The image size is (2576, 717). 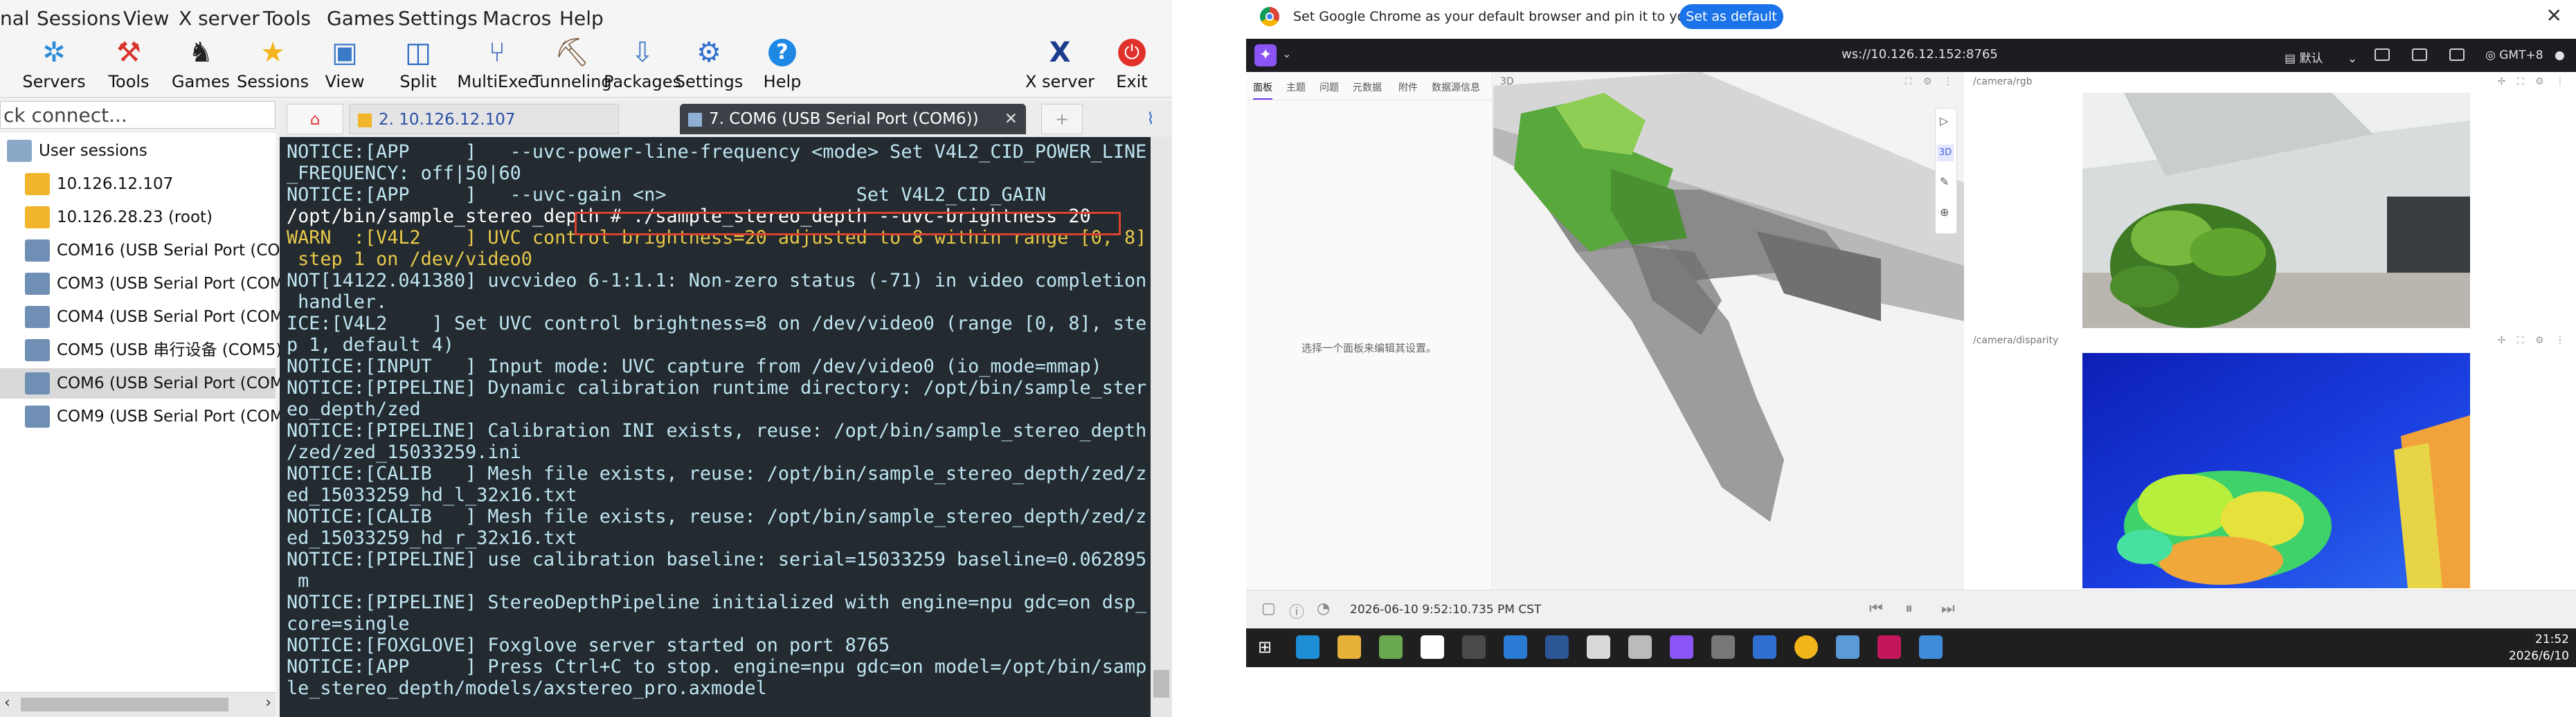 What do you see at coordinates (2271, 200) in the screenshot?
I see `panel-camera-rgb: /camera/rgb ✢ ⛶ ⚙ ⋮` at bounding box center [2271, 200].